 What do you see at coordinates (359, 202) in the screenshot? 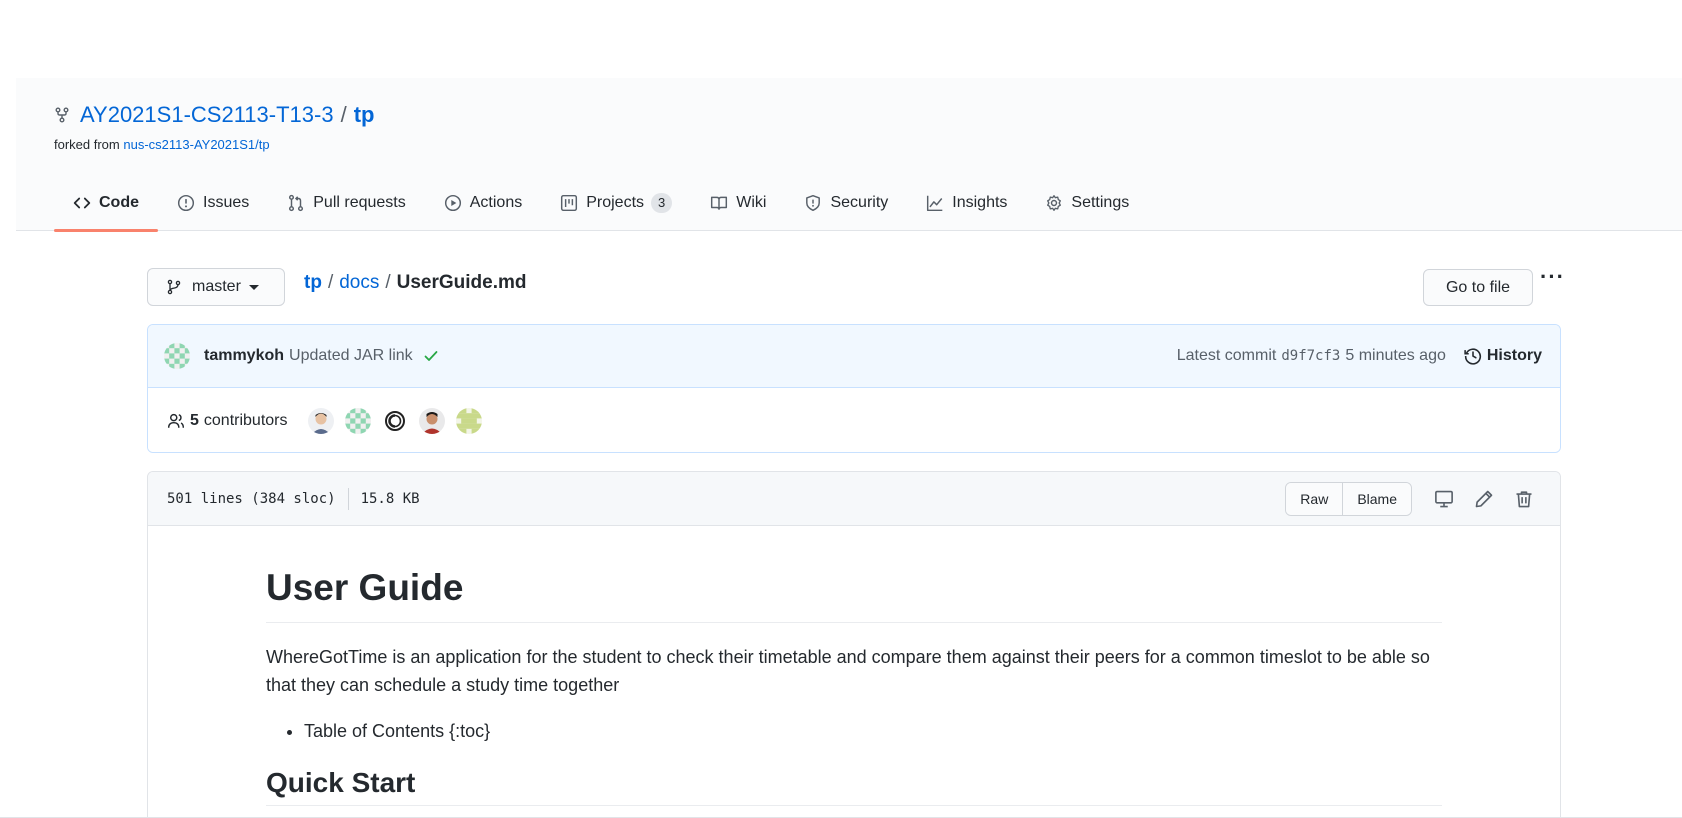
I see `tab-pull-requests-label: Pull requests` at bounding box center [359, 202].